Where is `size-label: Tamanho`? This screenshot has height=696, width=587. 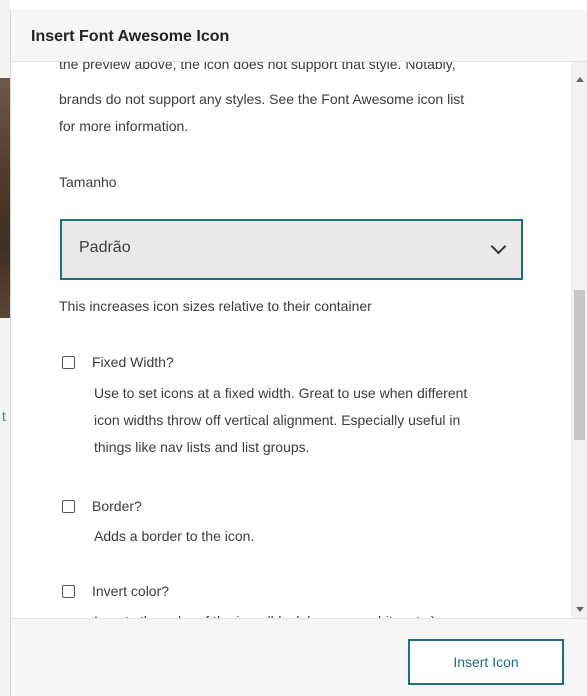 size-label: Tamanho is located at coordinates (88, 182).